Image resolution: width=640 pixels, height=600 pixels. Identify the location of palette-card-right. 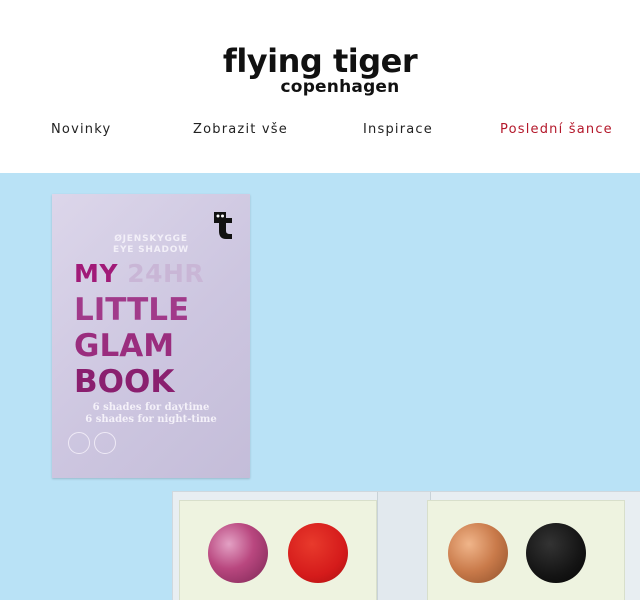
(526, 550).